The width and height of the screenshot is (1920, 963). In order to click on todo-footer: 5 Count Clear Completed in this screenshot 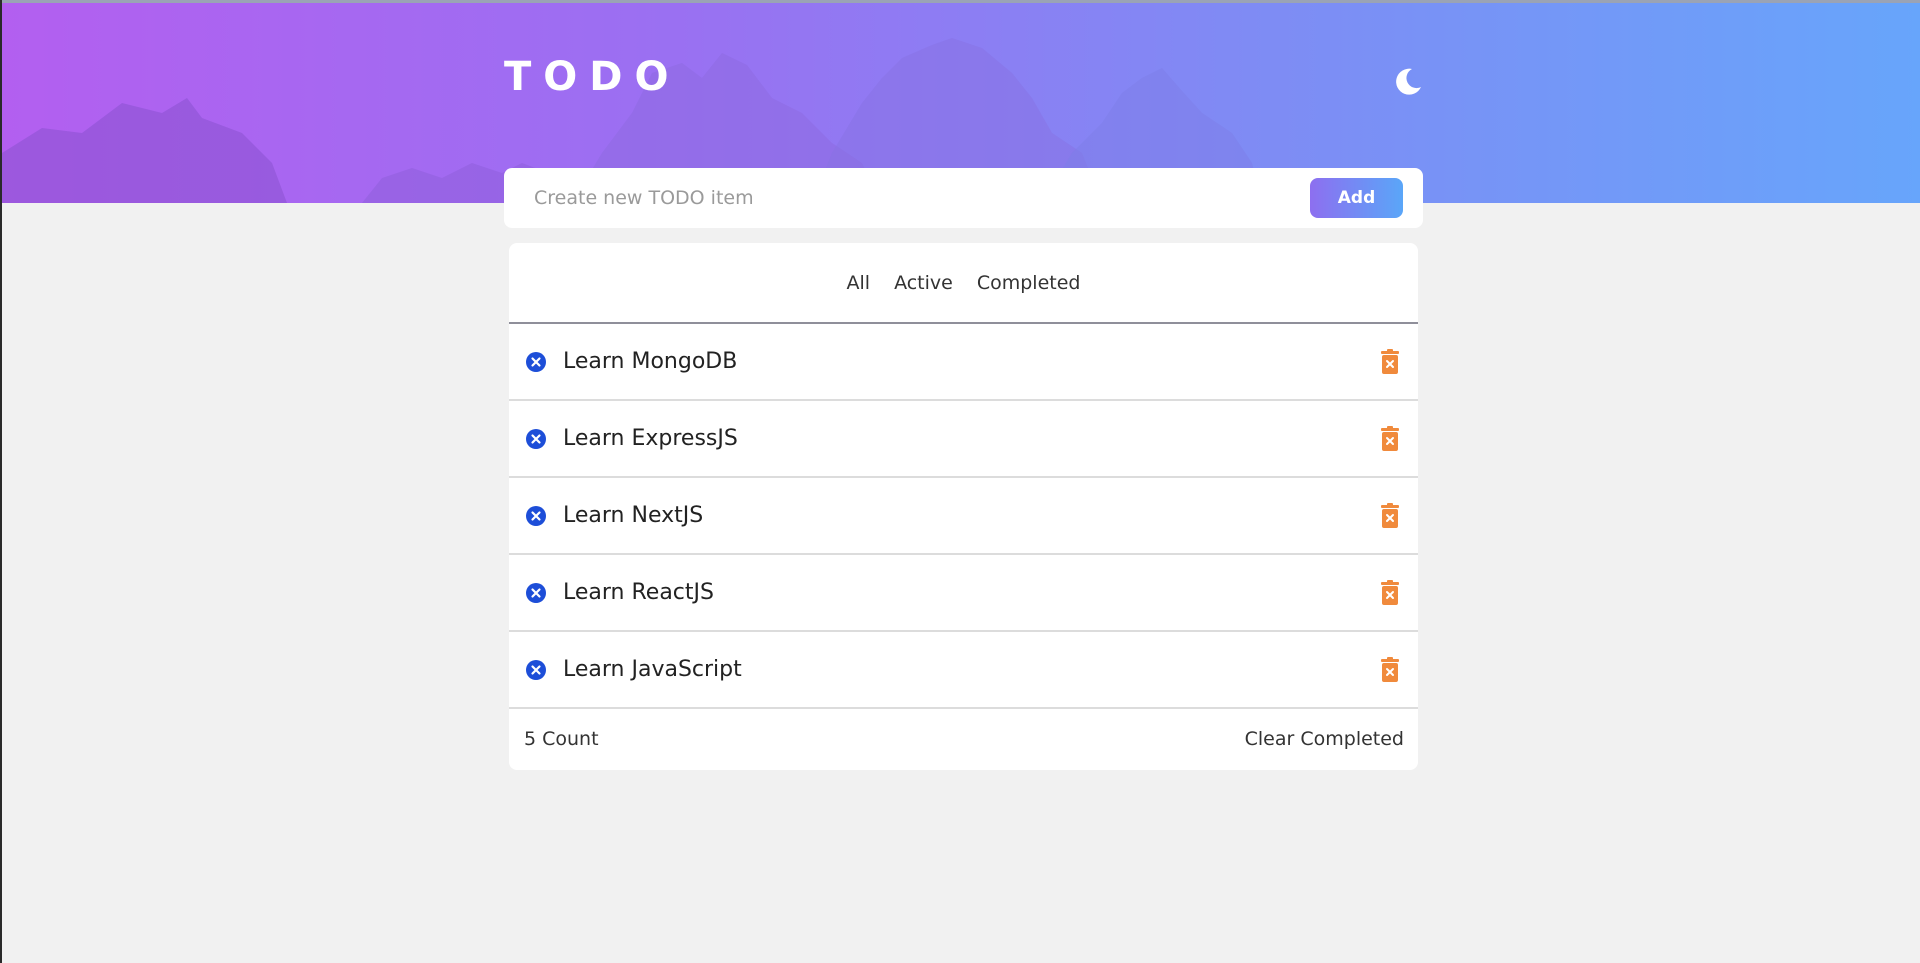, I will do `click(963, 739)`.